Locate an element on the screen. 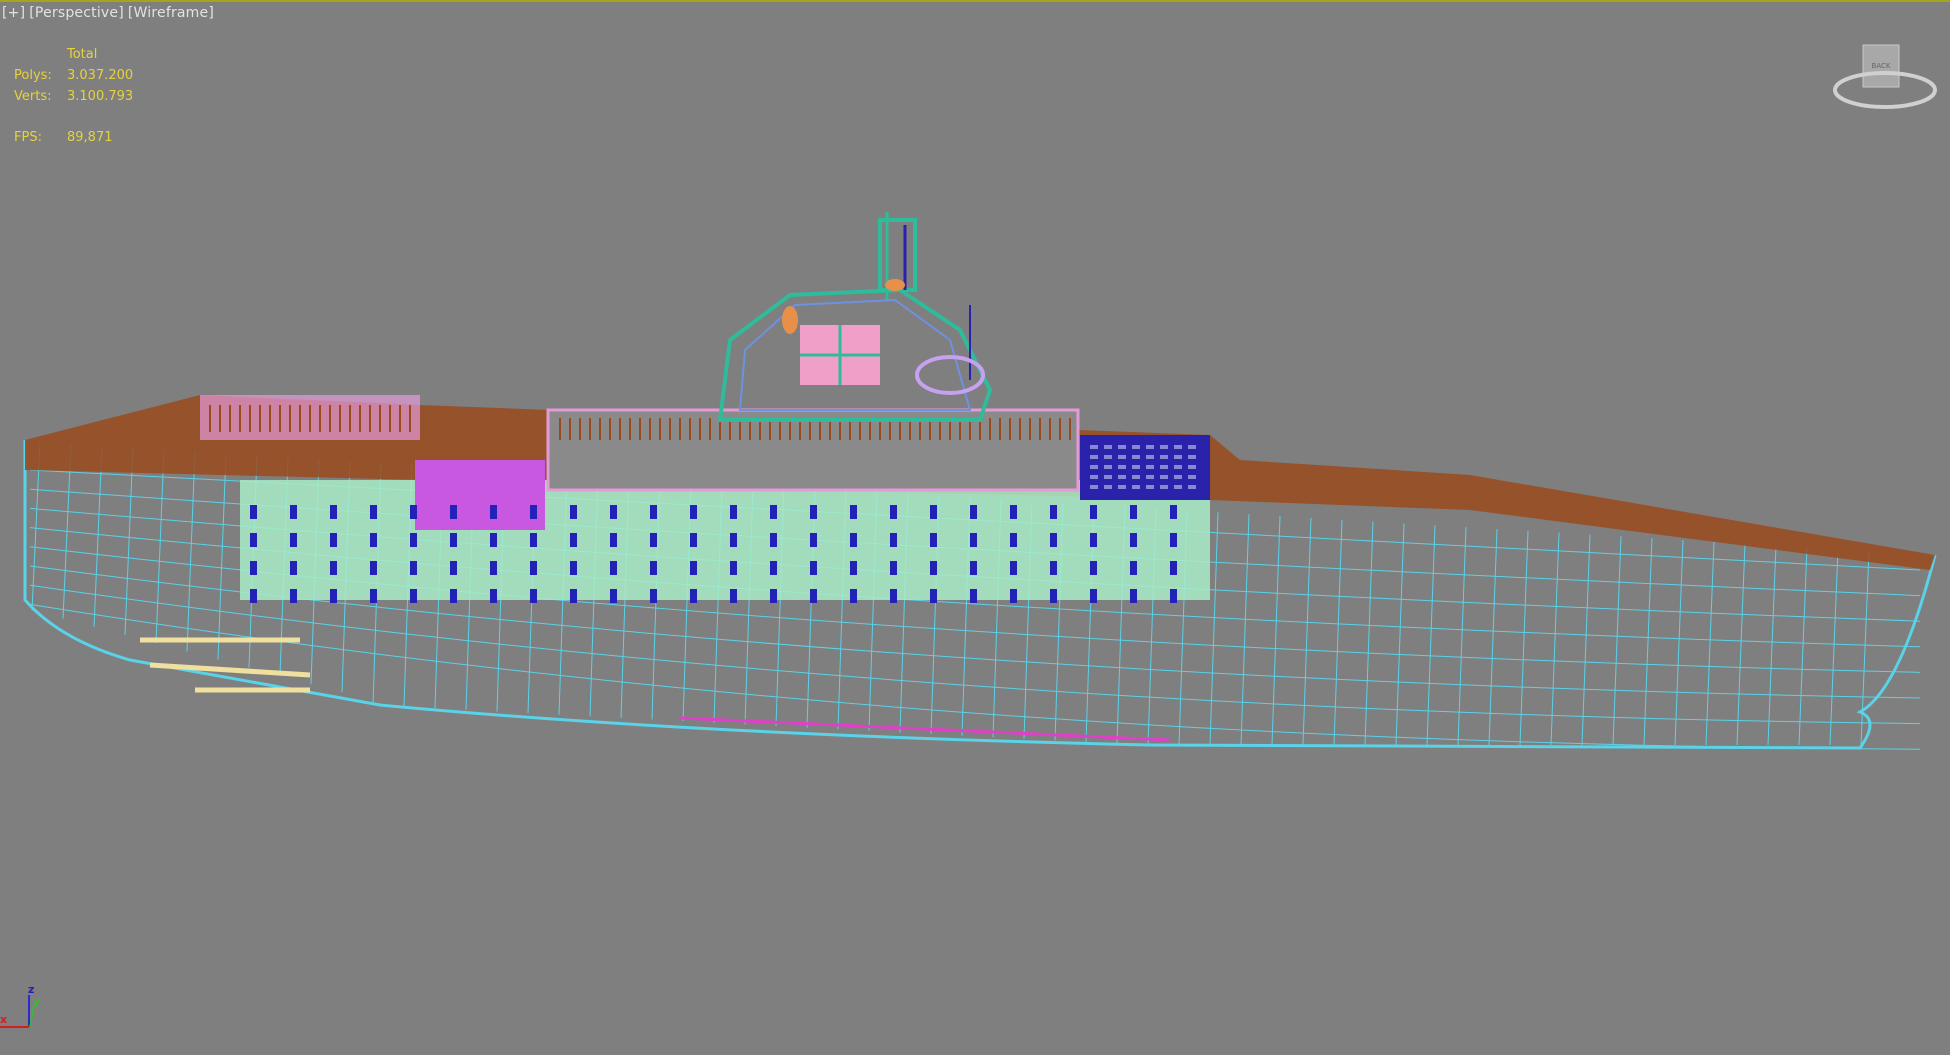 The image size is (1950, 1055). stern-propellers is located at coordinates (225, 665).